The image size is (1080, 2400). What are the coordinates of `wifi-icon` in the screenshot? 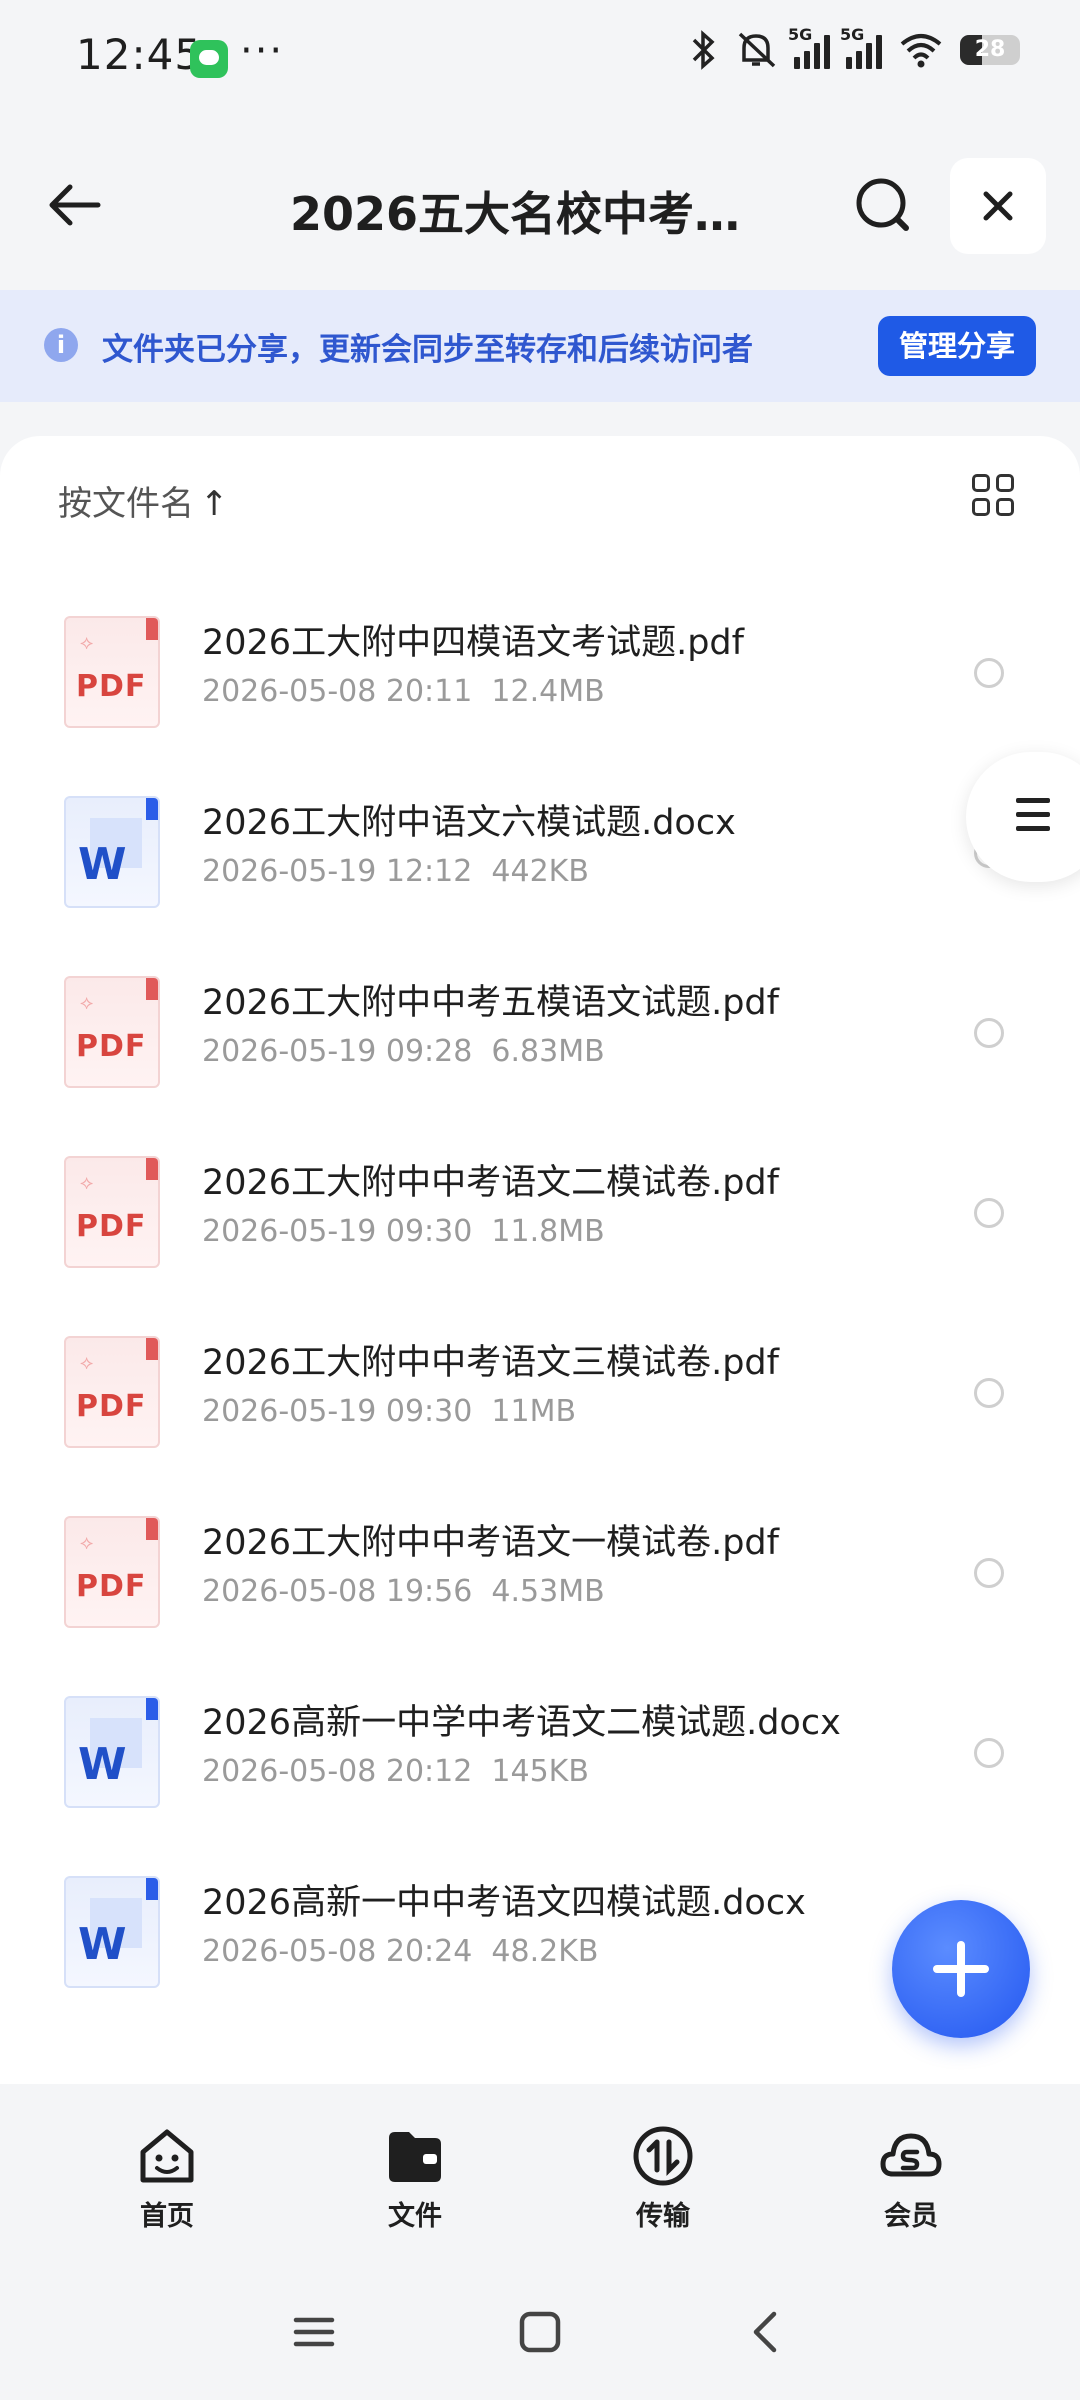 It's located at (921, 51).